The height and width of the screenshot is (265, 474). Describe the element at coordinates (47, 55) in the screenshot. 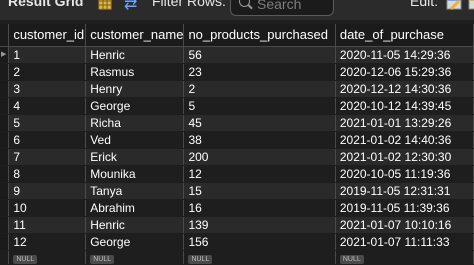

I see `cell-customer-id: 1` at that location.